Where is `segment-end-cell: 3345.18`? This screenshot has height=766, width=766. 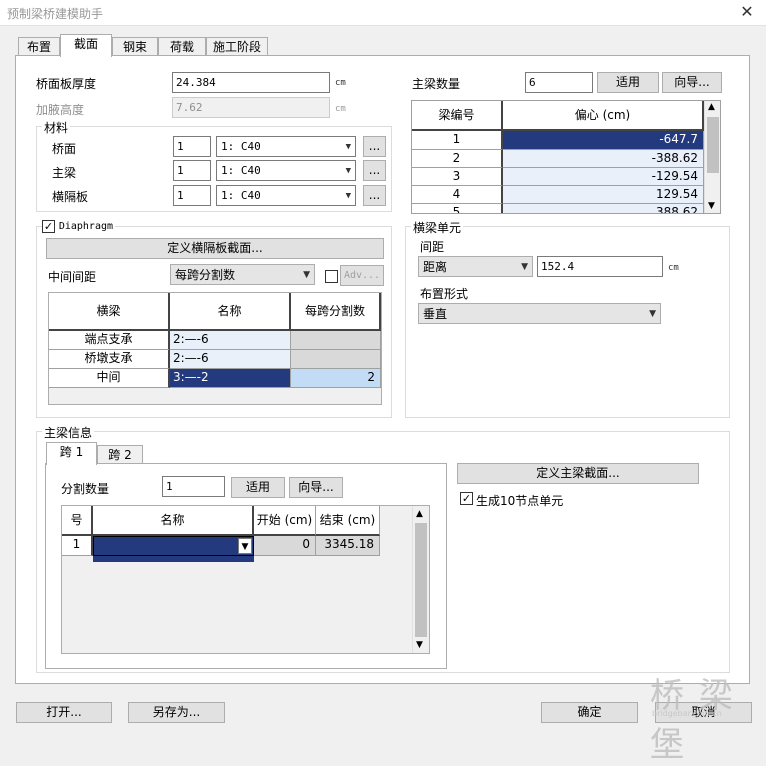 segment-end-cell: 3345.18 is located at coordinates (348, 546).